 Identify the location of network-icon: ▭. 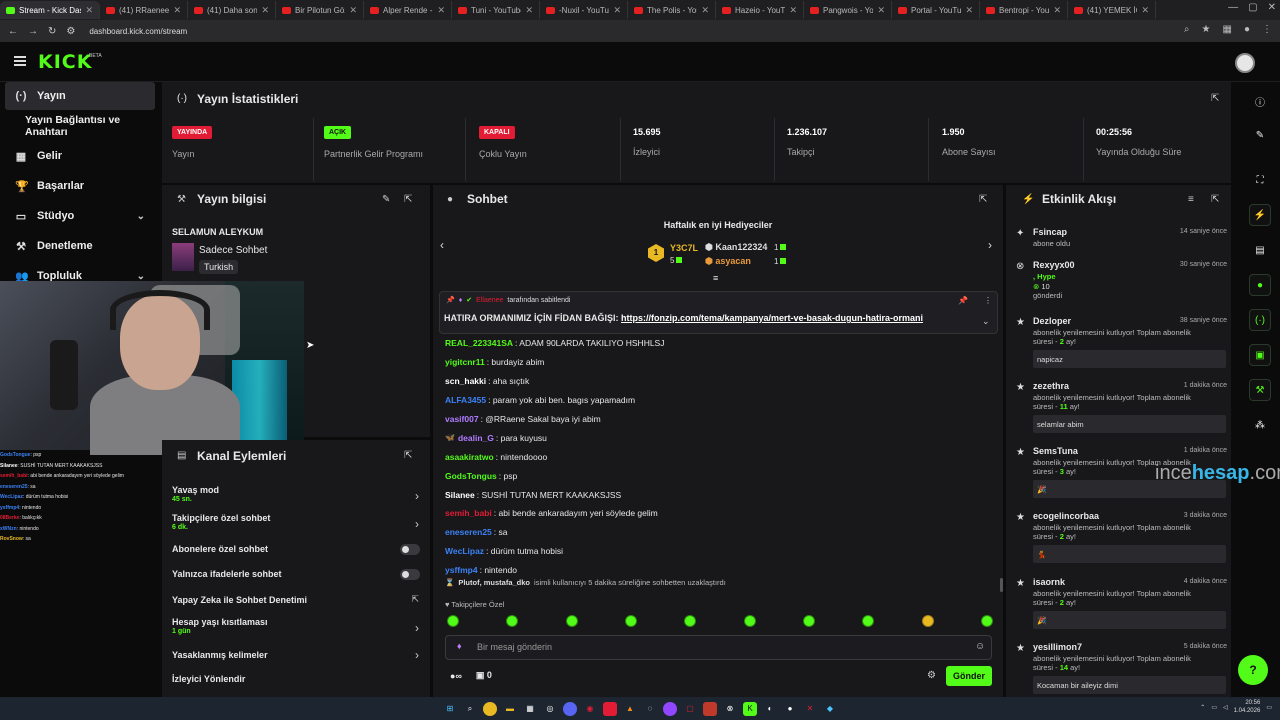
(1214, 707).